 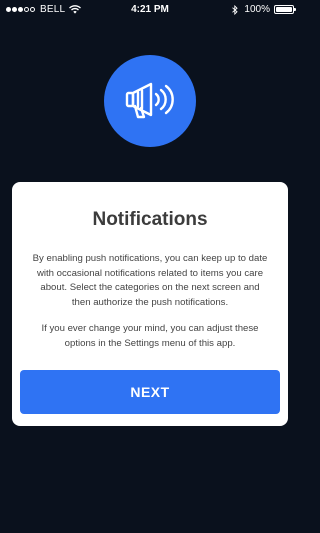 I want to click on megaphone-icon-badge, so click(x=150, y=101).